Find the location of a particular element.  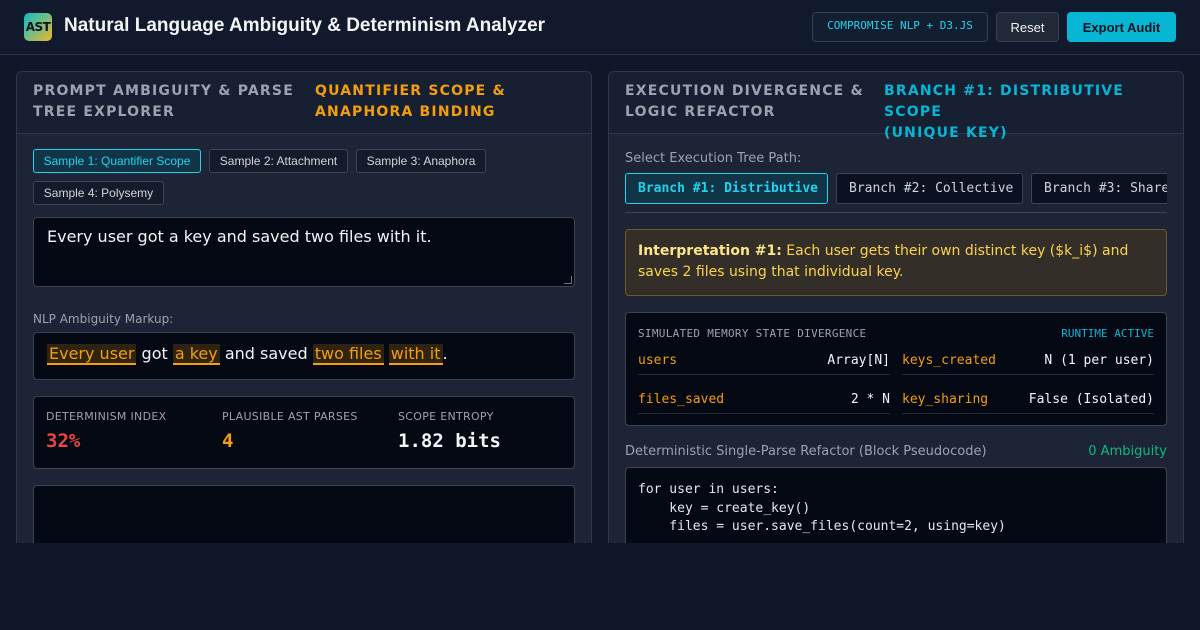

runtime-status-badge: RUNTIME ACTIVE is located at coordinates (1107, 333).